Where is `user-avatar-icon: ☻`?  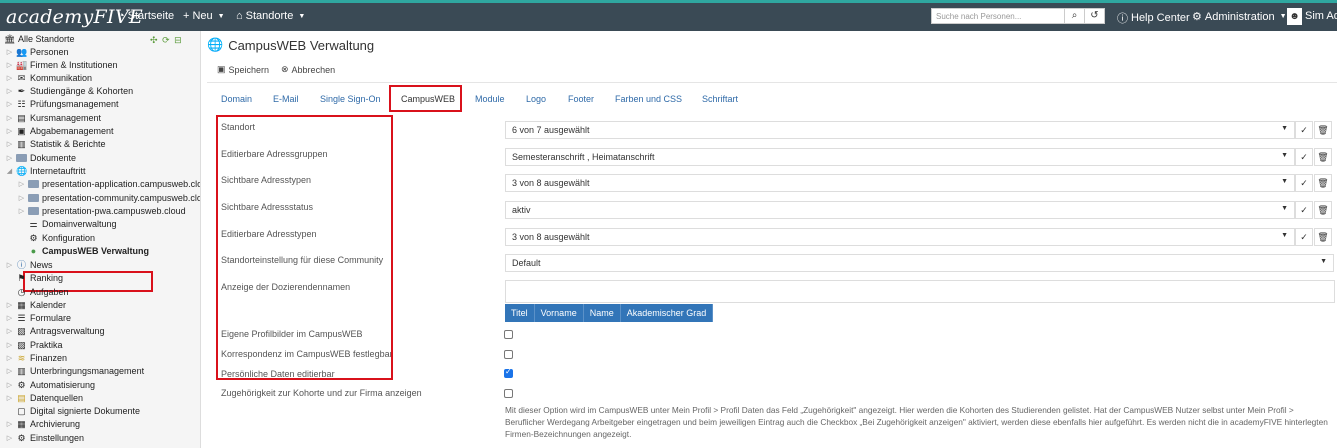 user-avatar-icon: ☻ is located at coordinates (1294, 16).